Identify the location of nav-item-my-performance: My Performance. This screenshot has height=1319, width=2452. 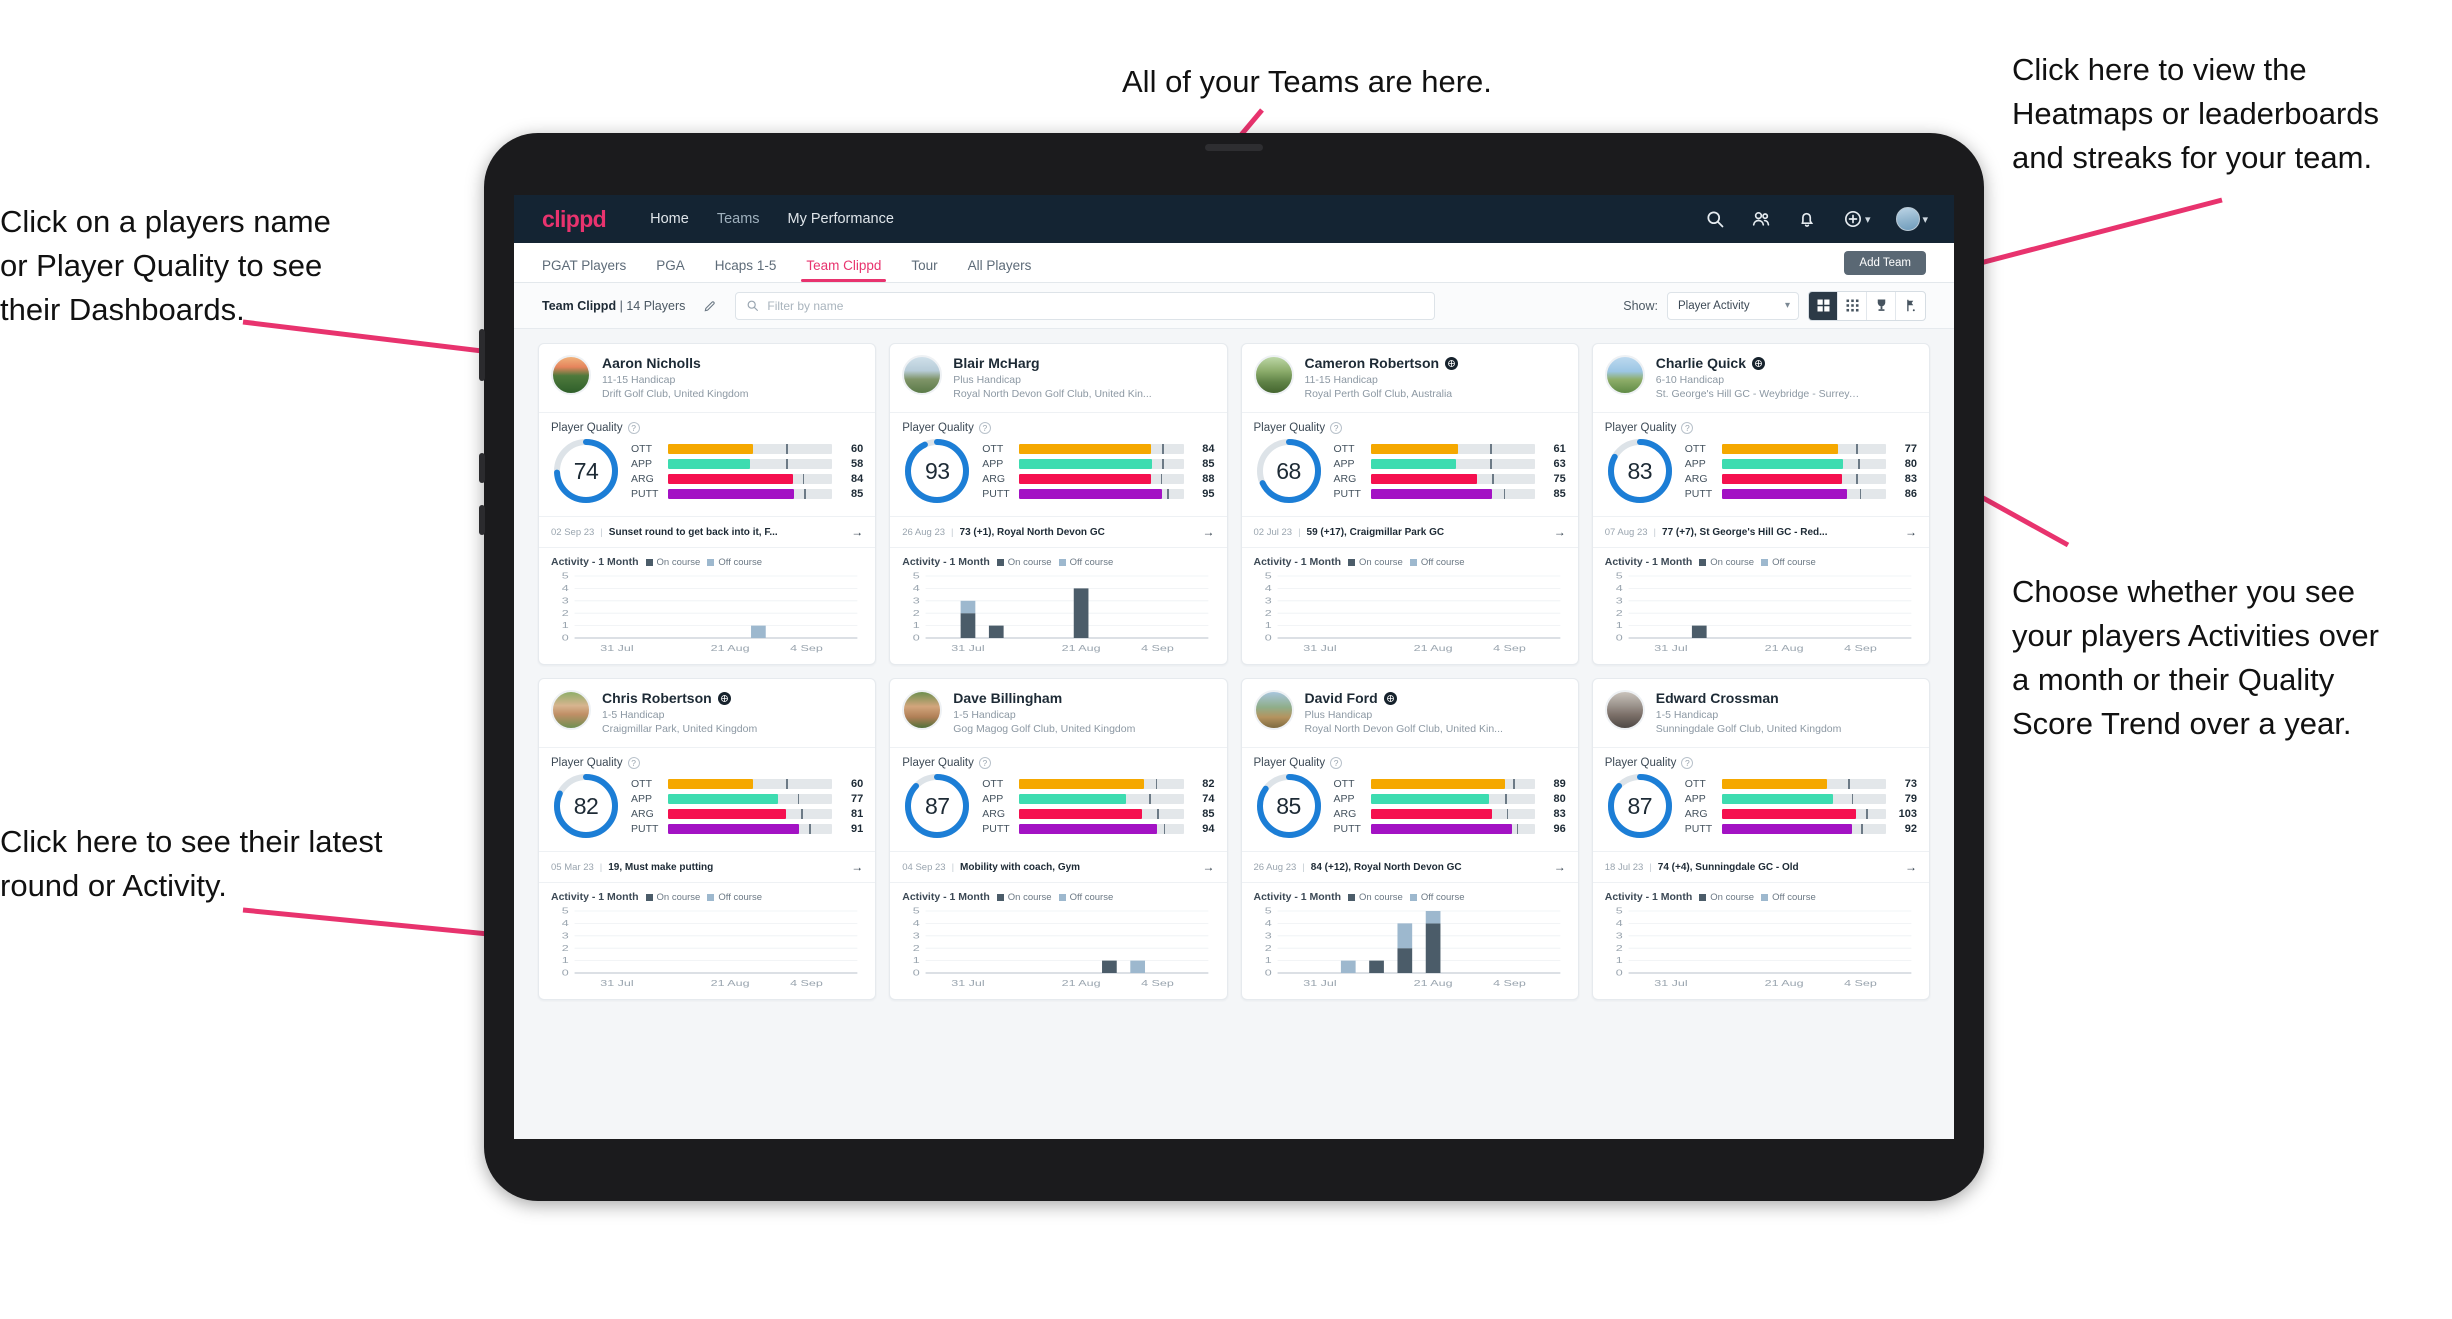
(841, 219).